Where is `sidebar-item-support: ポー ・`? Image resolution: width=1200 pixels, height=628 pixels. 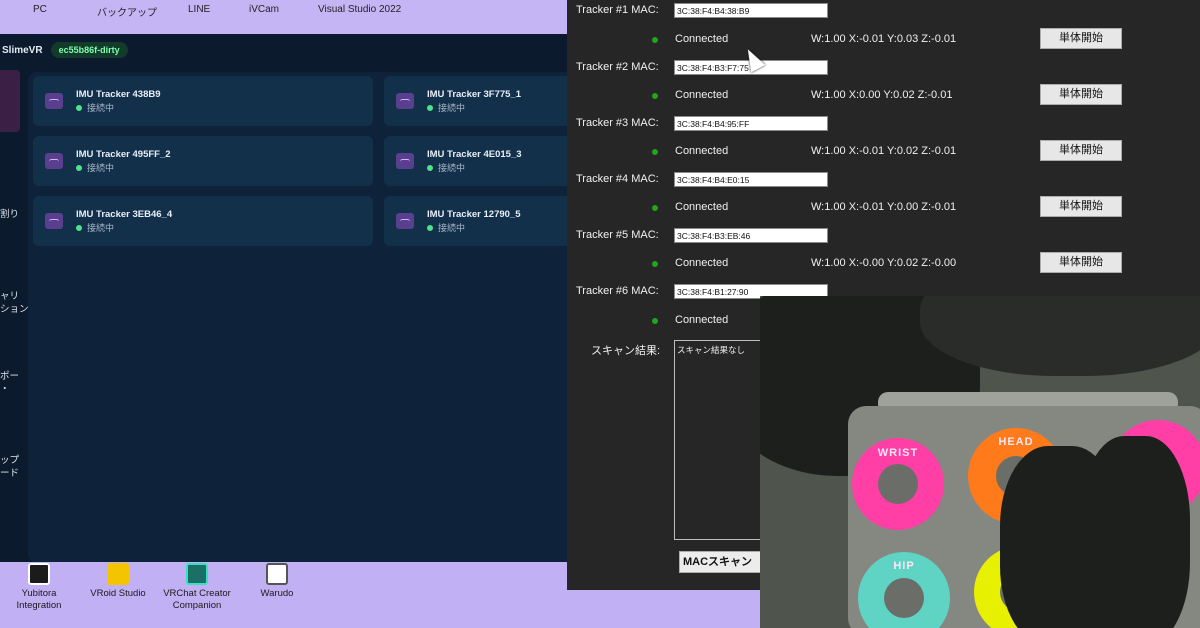
sidebar-item-support: ポー ・ is located at coordinates (9, 383).